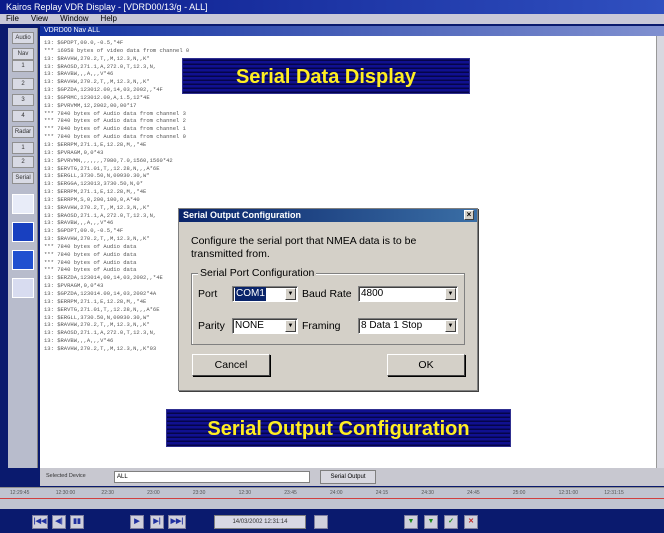  What do you see at coordinates (473, 493) in the screenshot?
I see `timeline-tick-label: 24:45` at bounding box center [473, 493].